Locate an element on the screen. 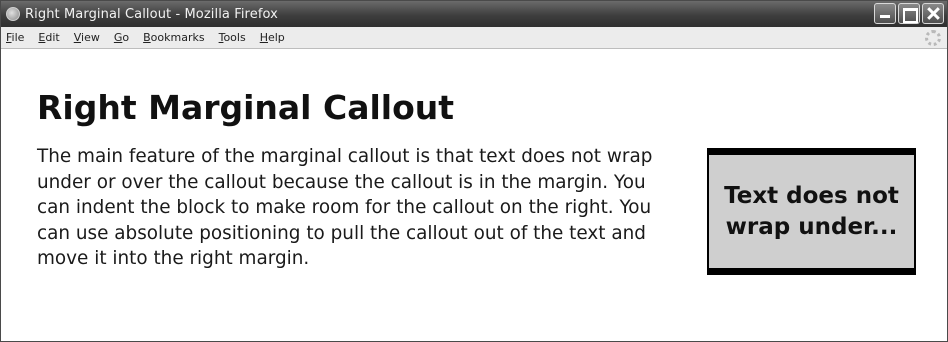 This screenshot has height=342, width=948. menu-help: Help is located at coordinates (272, 37).